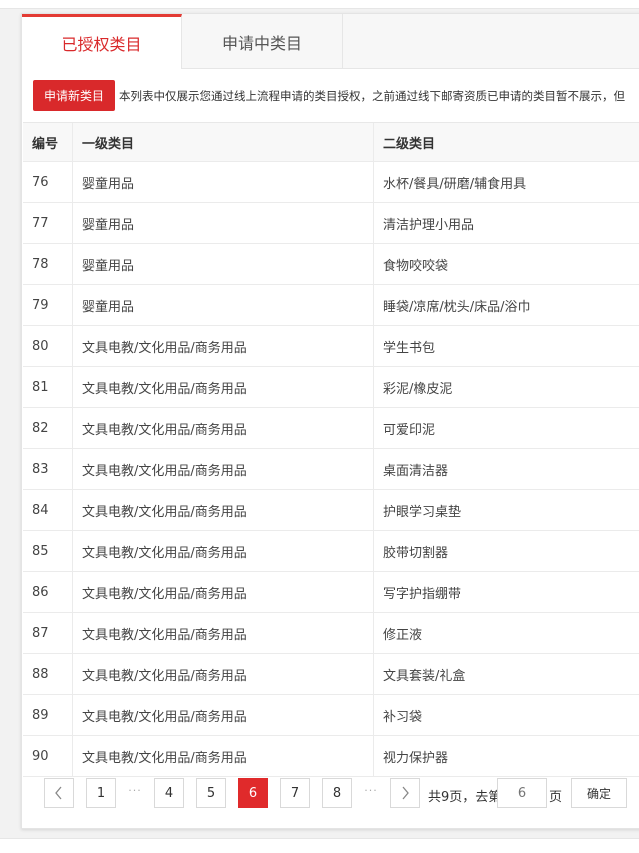  What do you see at coordinates (48, 674) in the screenshot?
I see `cell-id: 88` at bounding box center [48, 674].